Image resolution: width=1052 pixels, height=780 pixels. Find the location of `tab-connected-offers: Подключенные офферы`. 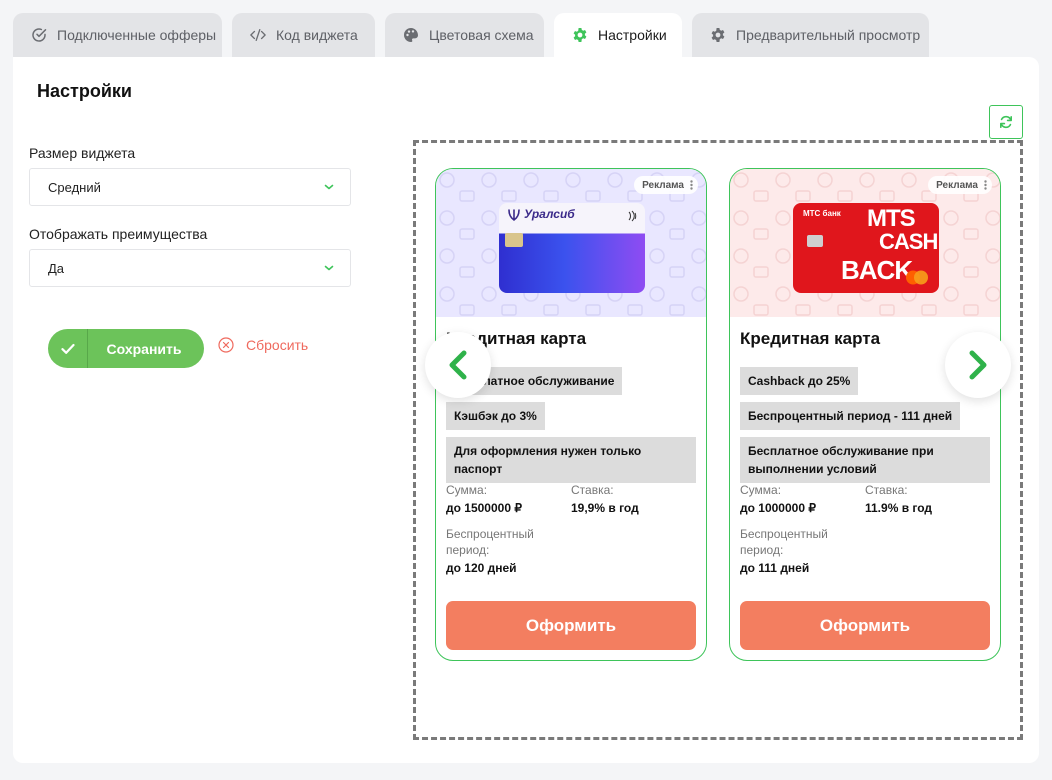

tab-connected-offers: Подключенные офферы is located at coordinates (117, 35).